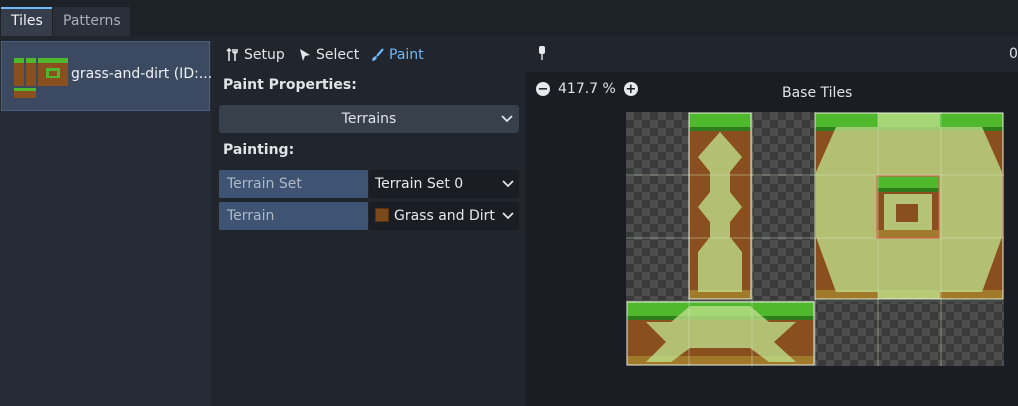 Image resolution: width=1018 pixels, height=406 pixels. I want to click on terrain-dropdown: Grass and Dirt, so click(444, 216).